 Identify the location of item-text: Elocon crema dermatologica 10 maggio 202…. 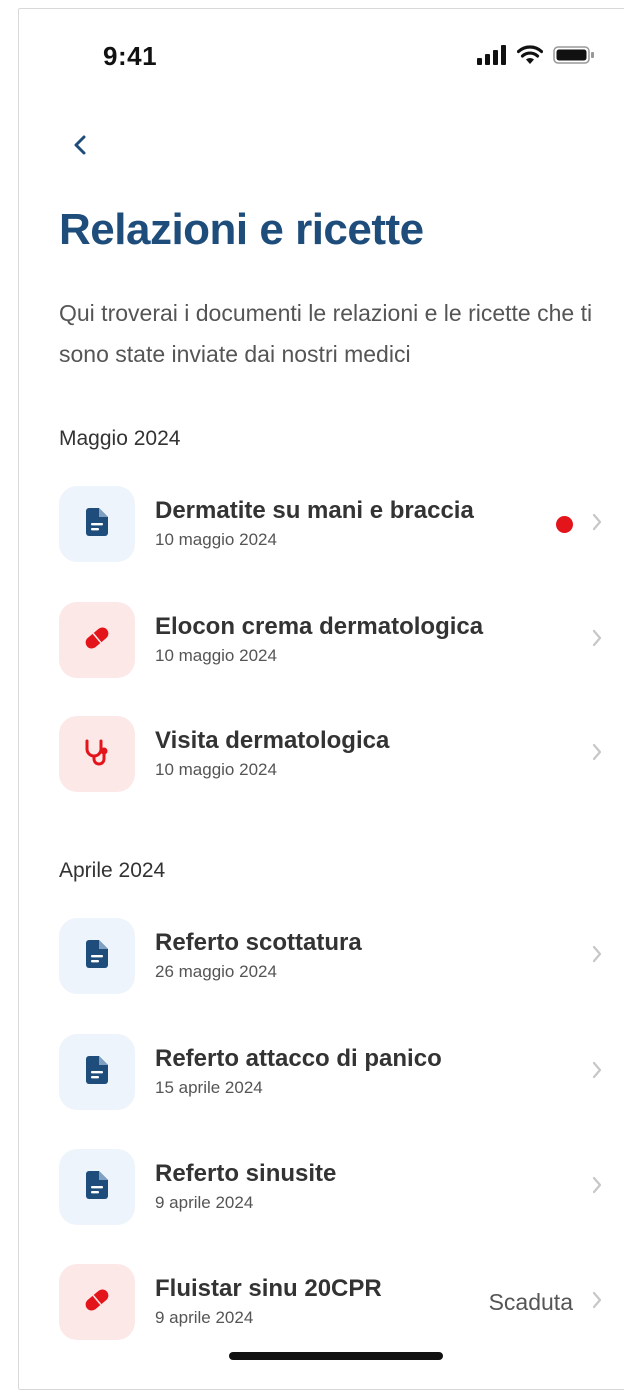
(373, 640).